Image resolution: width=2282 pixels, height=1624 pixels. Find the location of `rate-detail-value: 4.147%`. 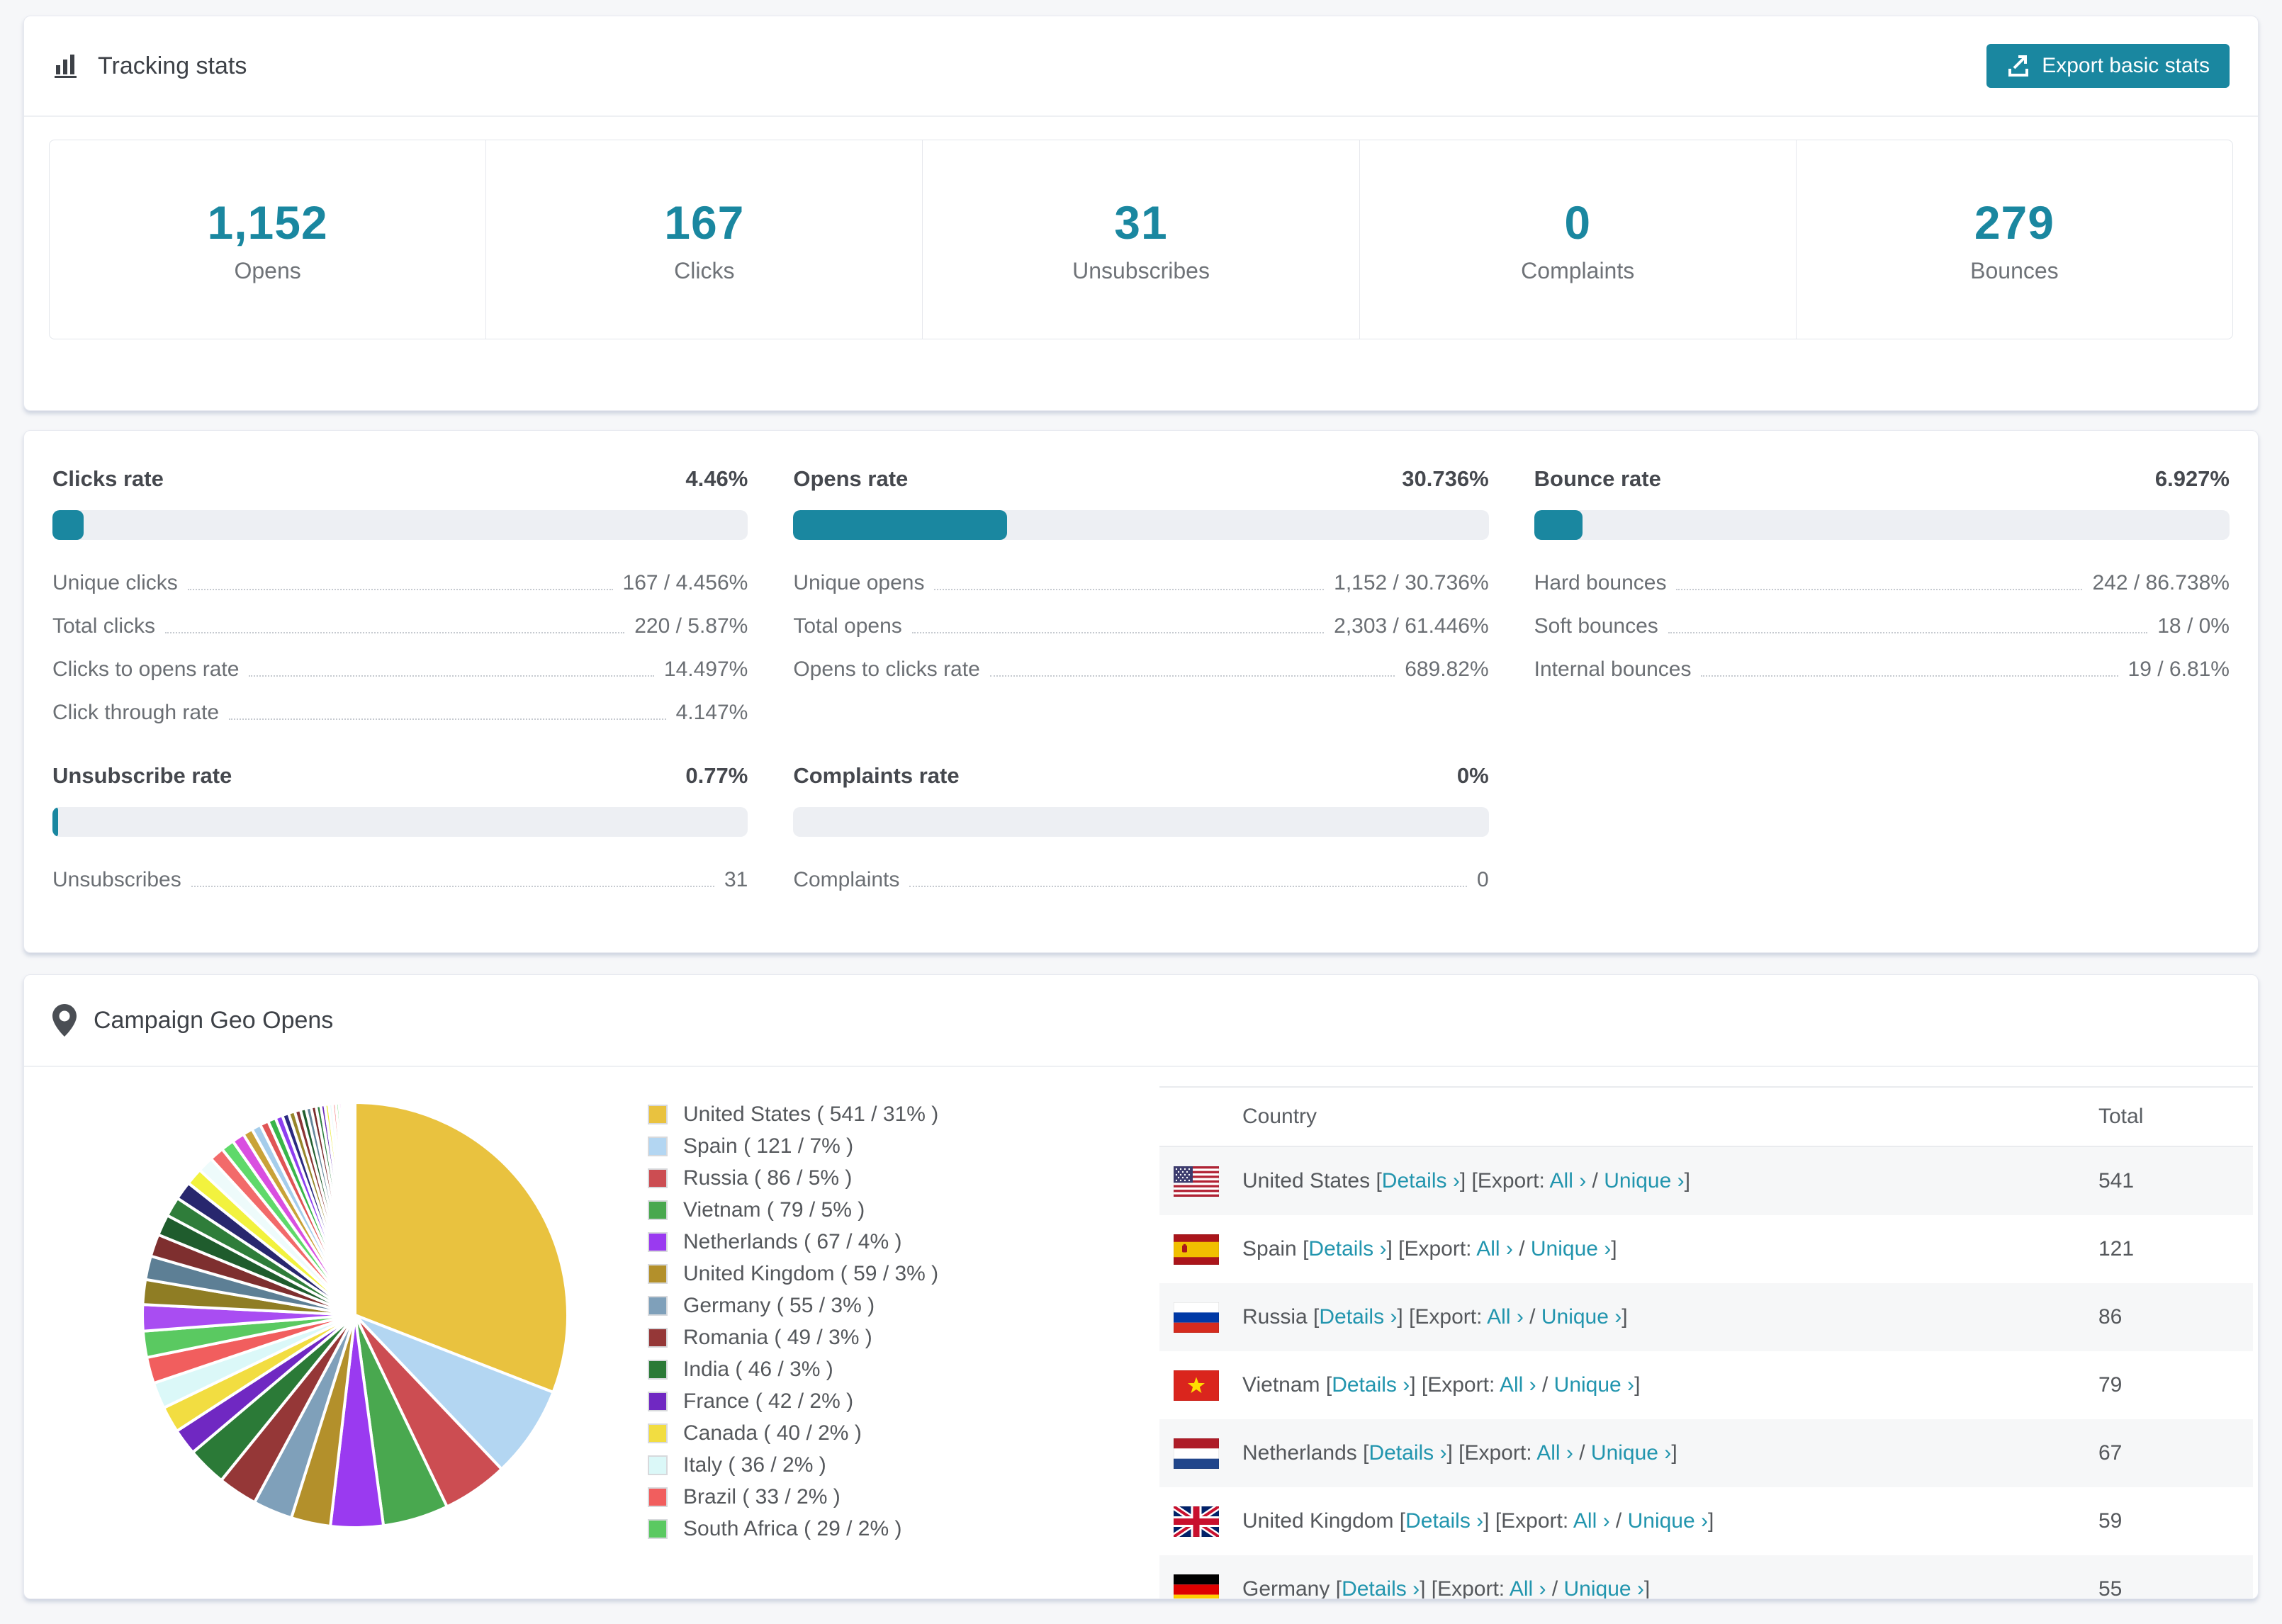

rate-detail-value: 4.147% is located at coordinates (711, 712).